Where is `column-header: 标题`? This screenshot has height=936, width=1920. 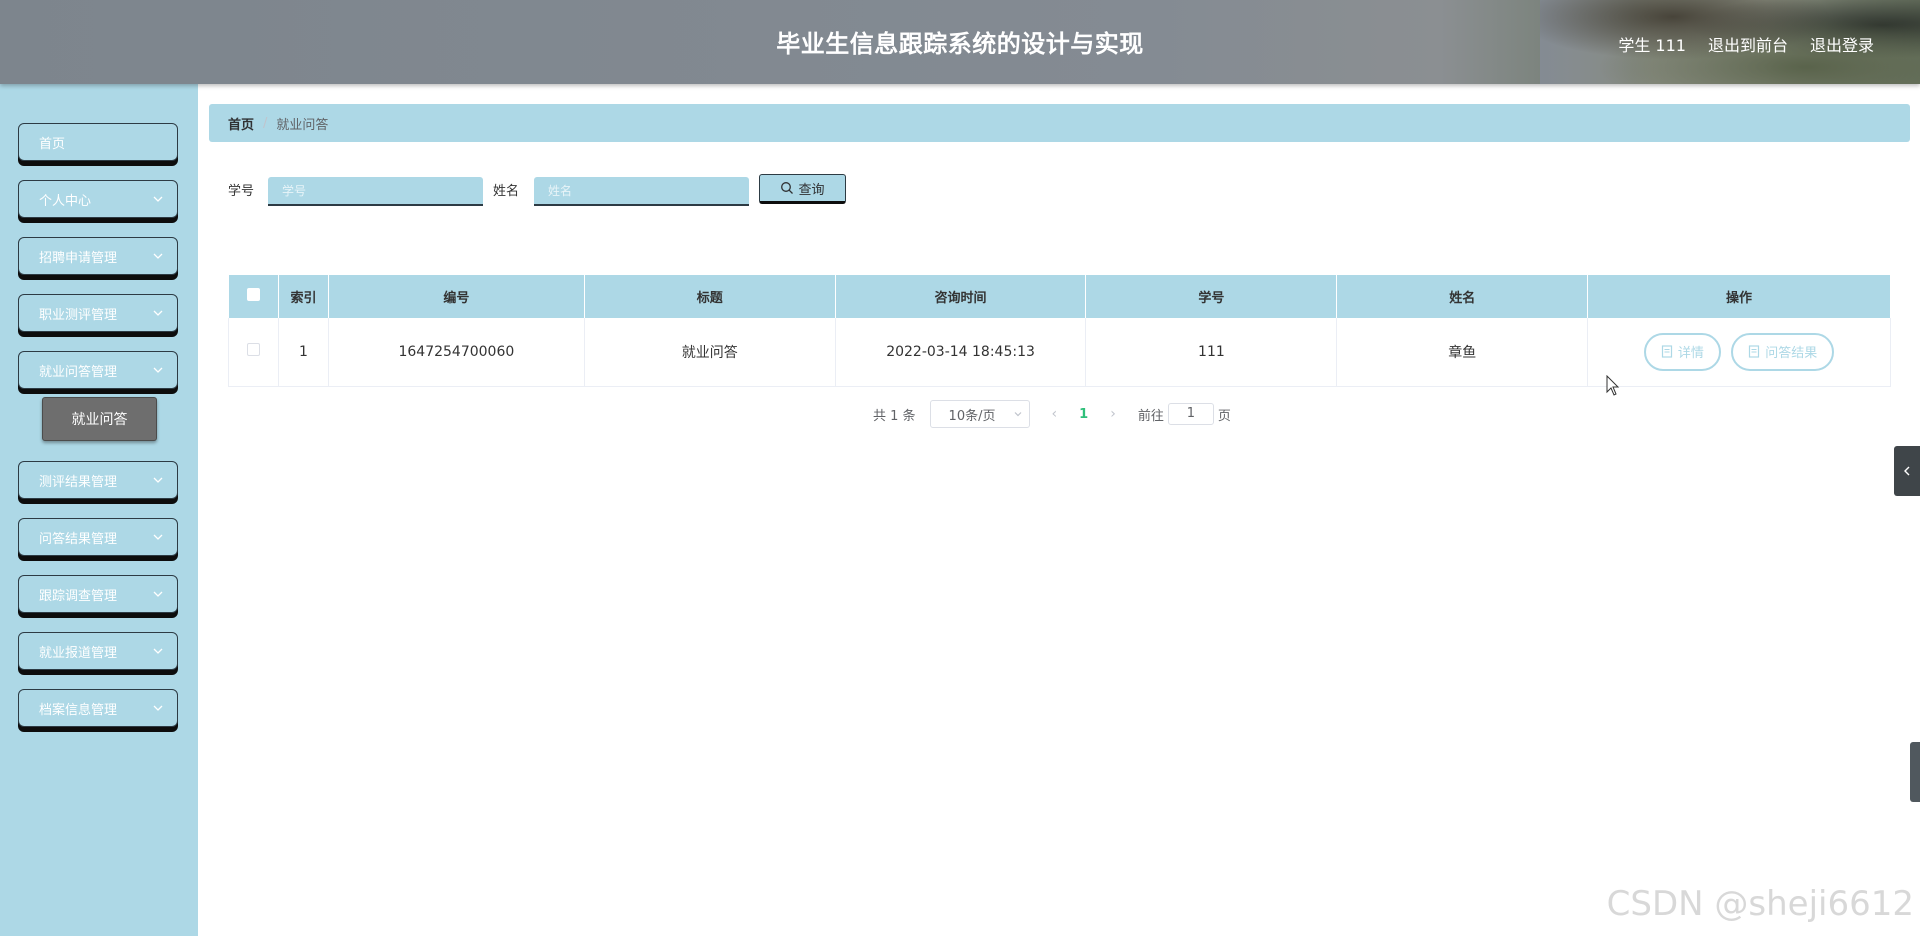
column-header: 标题 is located at coordinates (710, 296).